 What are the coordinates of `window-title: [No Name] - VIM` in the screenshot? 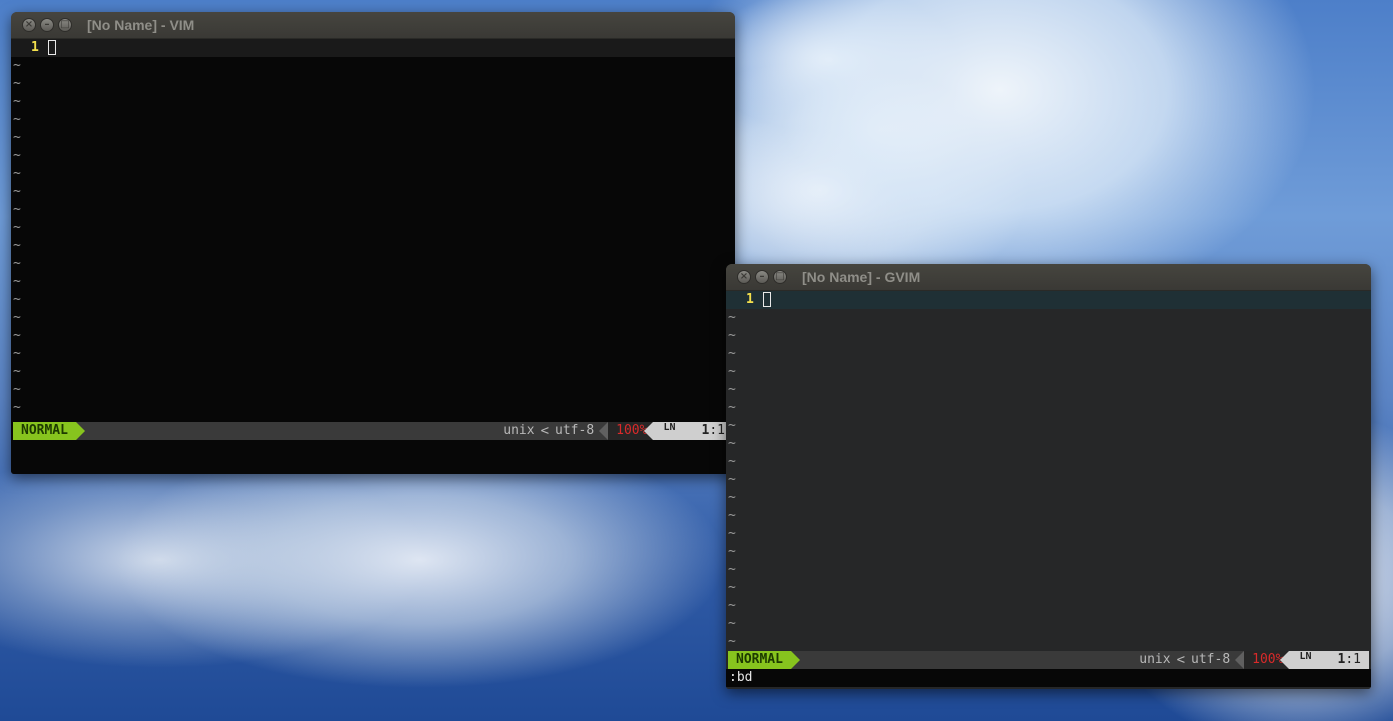 It's located at (141, 25).